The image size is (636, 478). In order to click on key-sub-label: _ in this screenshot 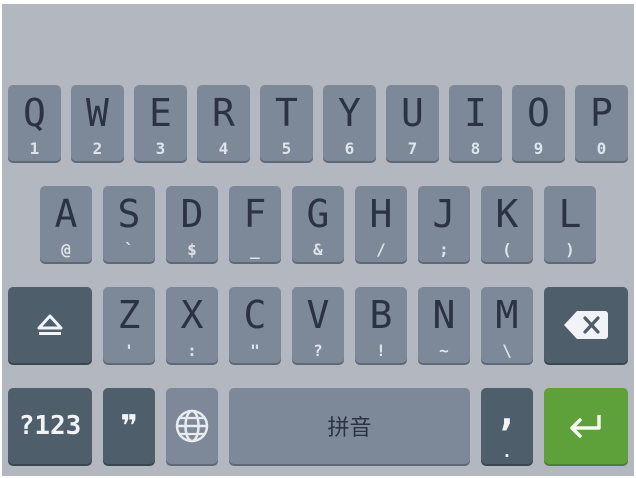, I will do `click(255, 249)`.